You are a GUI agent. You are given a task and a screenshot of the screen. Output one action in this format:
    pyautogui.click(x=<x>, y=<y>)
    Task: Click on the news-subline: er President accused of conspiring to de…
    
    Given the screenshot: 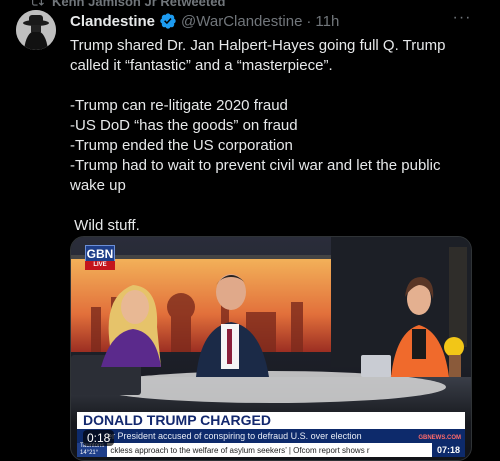 What is the action you would take?
    pyautogui.click(x=271, y=436)
    